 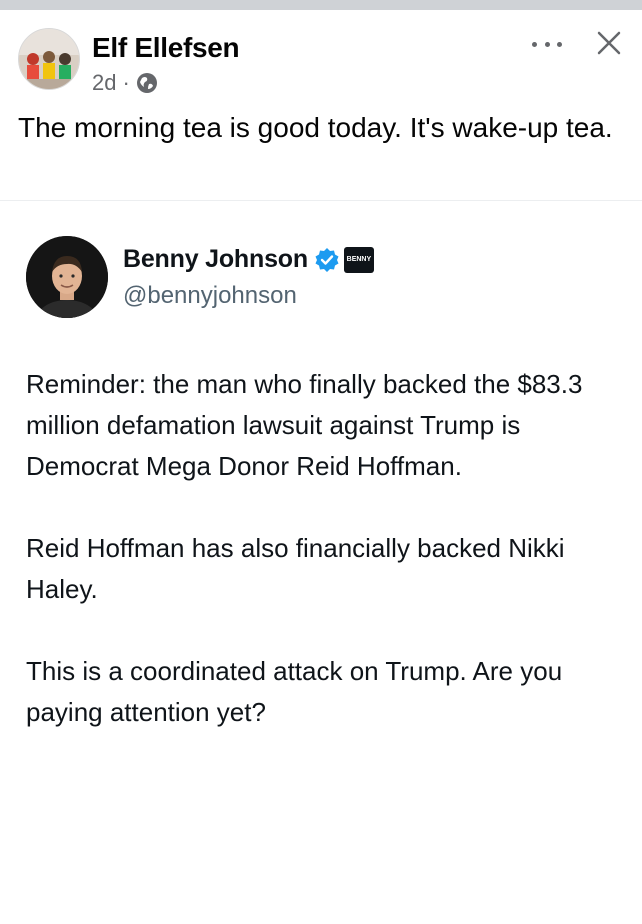 What do you see at coordinates (215, 259) in the screenshot?
I see `tweet-author-name: Benny Johnson` at bounding box center [215, 259].